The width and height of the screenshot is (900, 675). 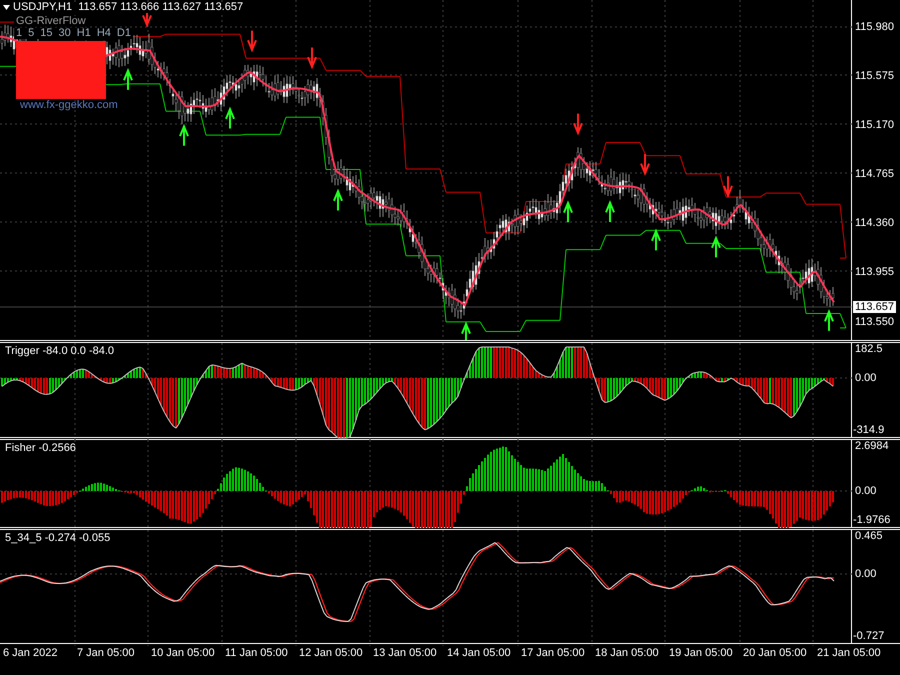 What do you see at coordinates (257, 653) in the screenshot?
I see `time-label: 11 Jan 05:00` at bounding box center [257, 653].